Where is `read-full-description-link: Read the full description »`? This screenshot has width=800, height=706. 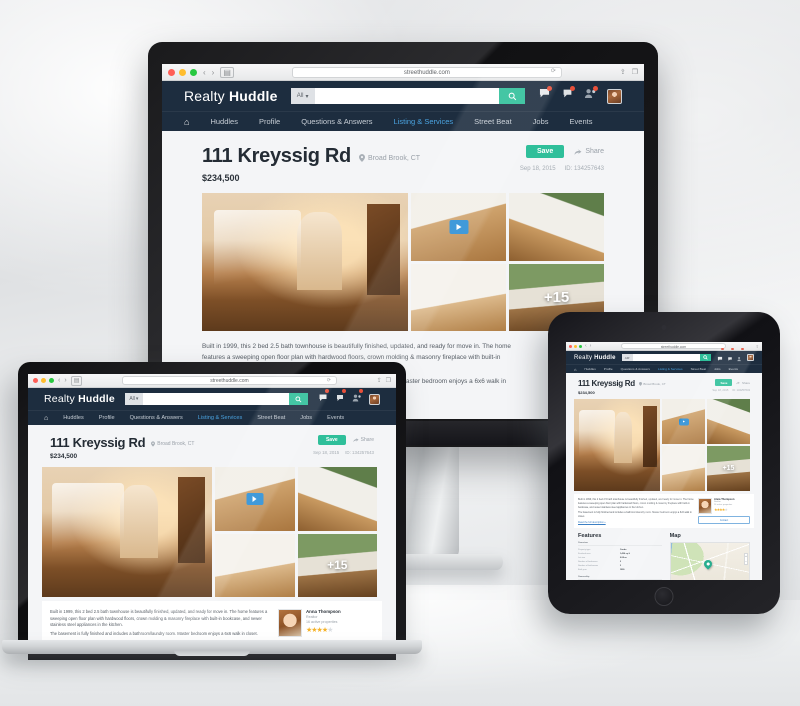
read-full-description-link: Read the full description » is located at coordinates (592, 523).